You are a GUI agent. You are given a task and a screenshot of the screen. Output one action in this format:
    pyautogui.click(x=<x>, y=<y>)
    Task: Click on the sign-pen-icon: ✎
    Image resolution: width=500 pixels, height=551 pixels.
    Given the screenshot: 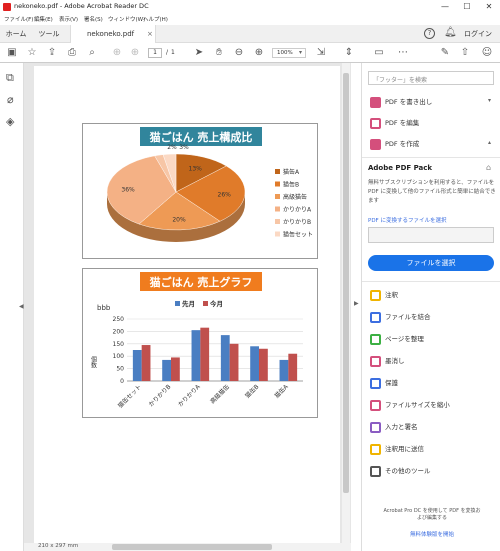 What is the action you would take?
    pyautogui.click(x=445, y=53)
    